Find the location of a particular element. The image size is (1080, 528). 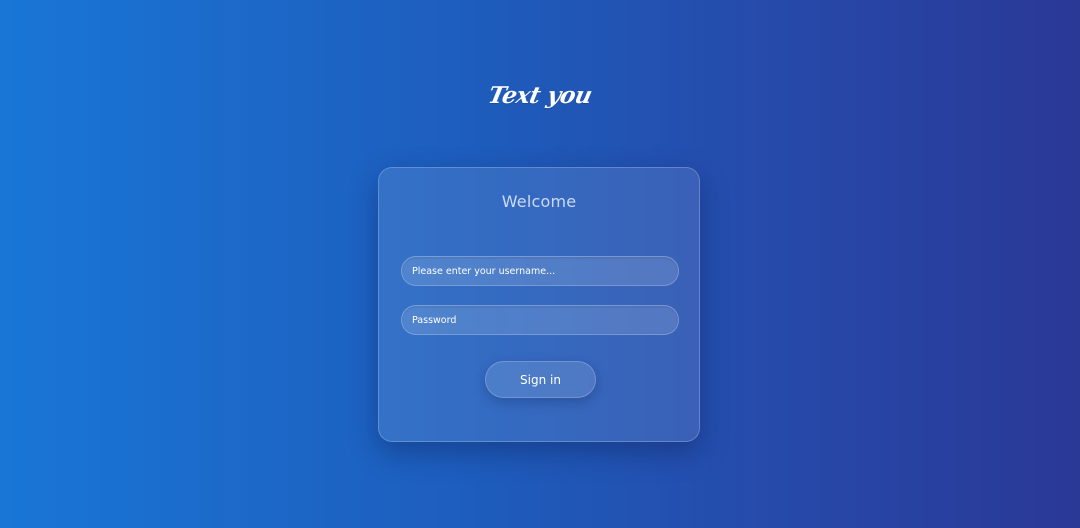

sign-in-button: Sign in is located at coordinates (540, 379).